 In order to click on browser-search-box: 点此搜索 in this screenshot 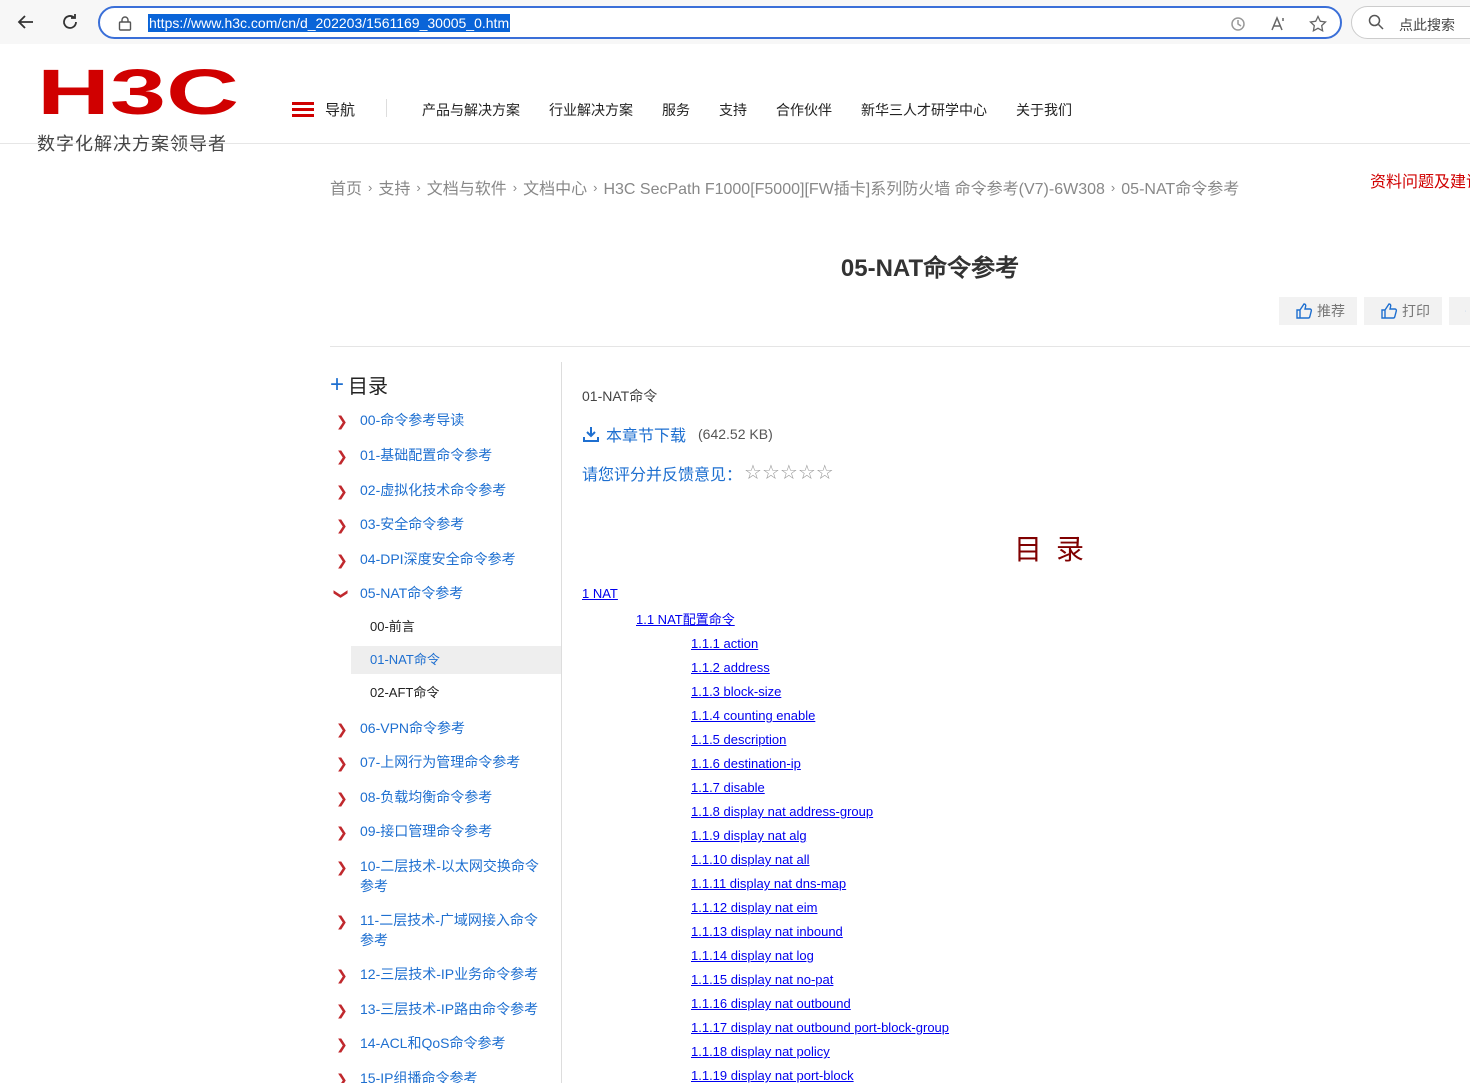, I will do `click(1410, 22)`.